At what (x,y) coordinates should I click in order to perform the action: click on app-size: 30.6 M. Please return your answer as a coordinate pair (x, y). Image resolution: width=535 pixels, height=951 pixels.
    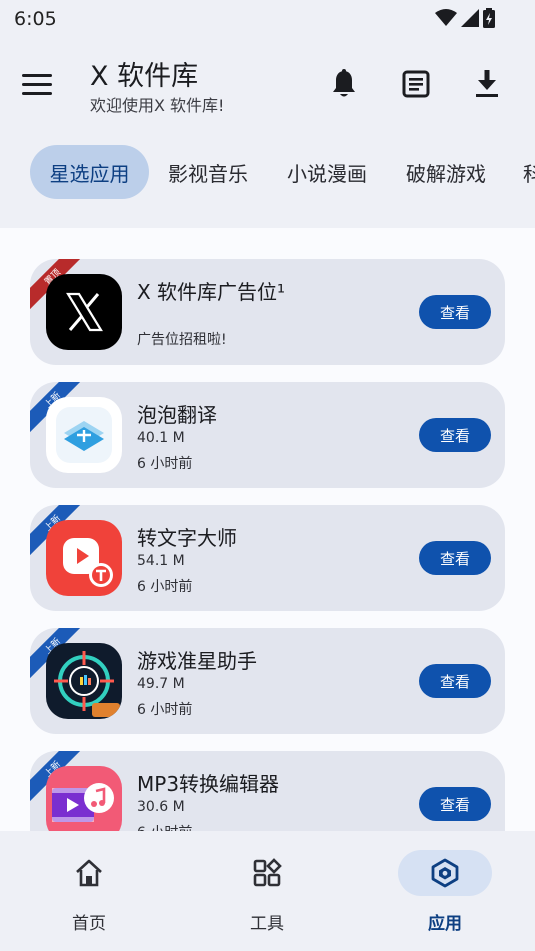
    Looking at the image, I should click on (161, 807).